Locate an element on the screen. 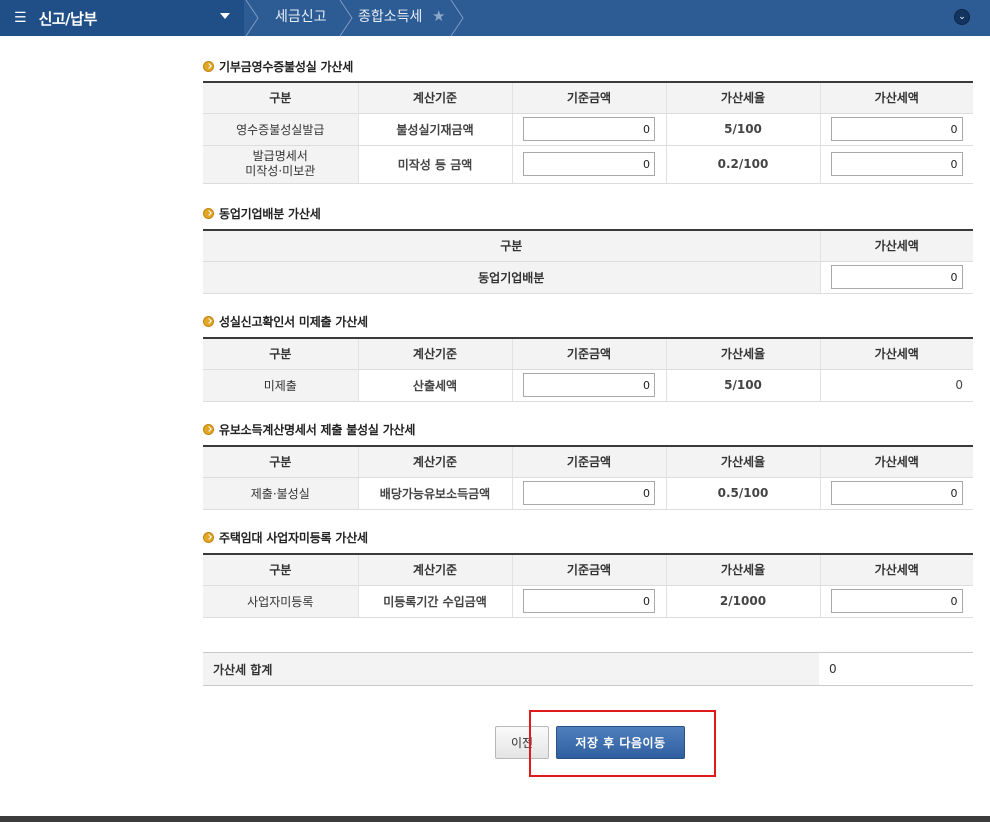 This screenshot has height=822, width=990. row-basis: 배당가능유보소득금액 is located at coordinates (434, 493).